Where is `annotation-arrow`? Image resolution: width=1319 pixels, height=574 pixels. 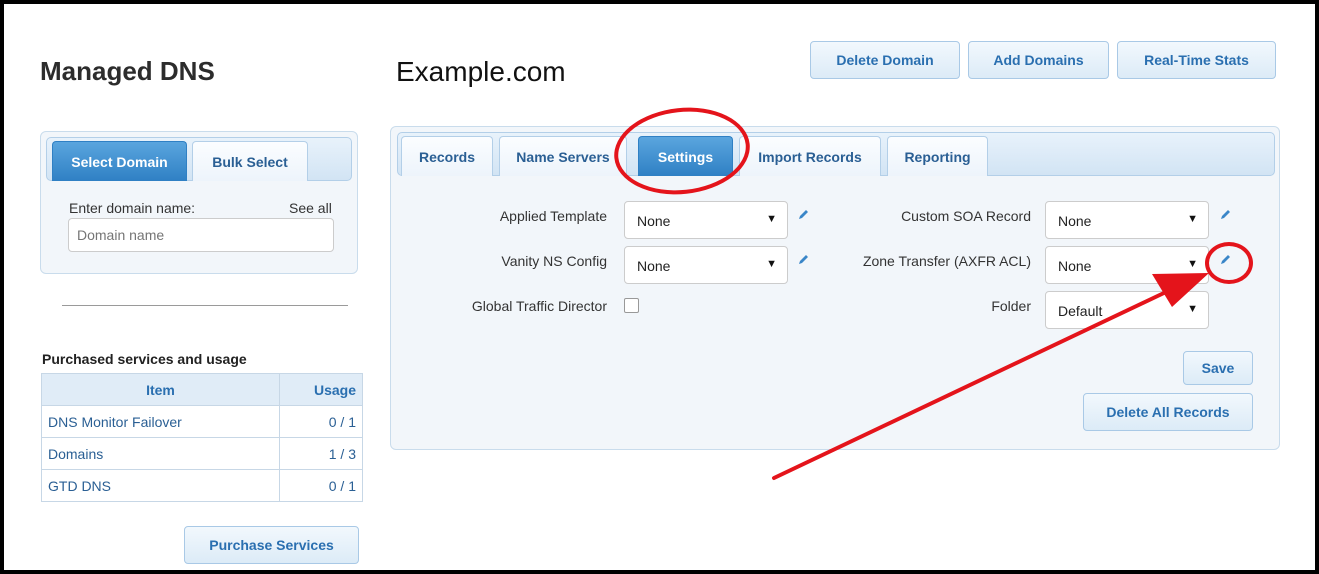
annotation-arrow is located at coordinates (990, 376).